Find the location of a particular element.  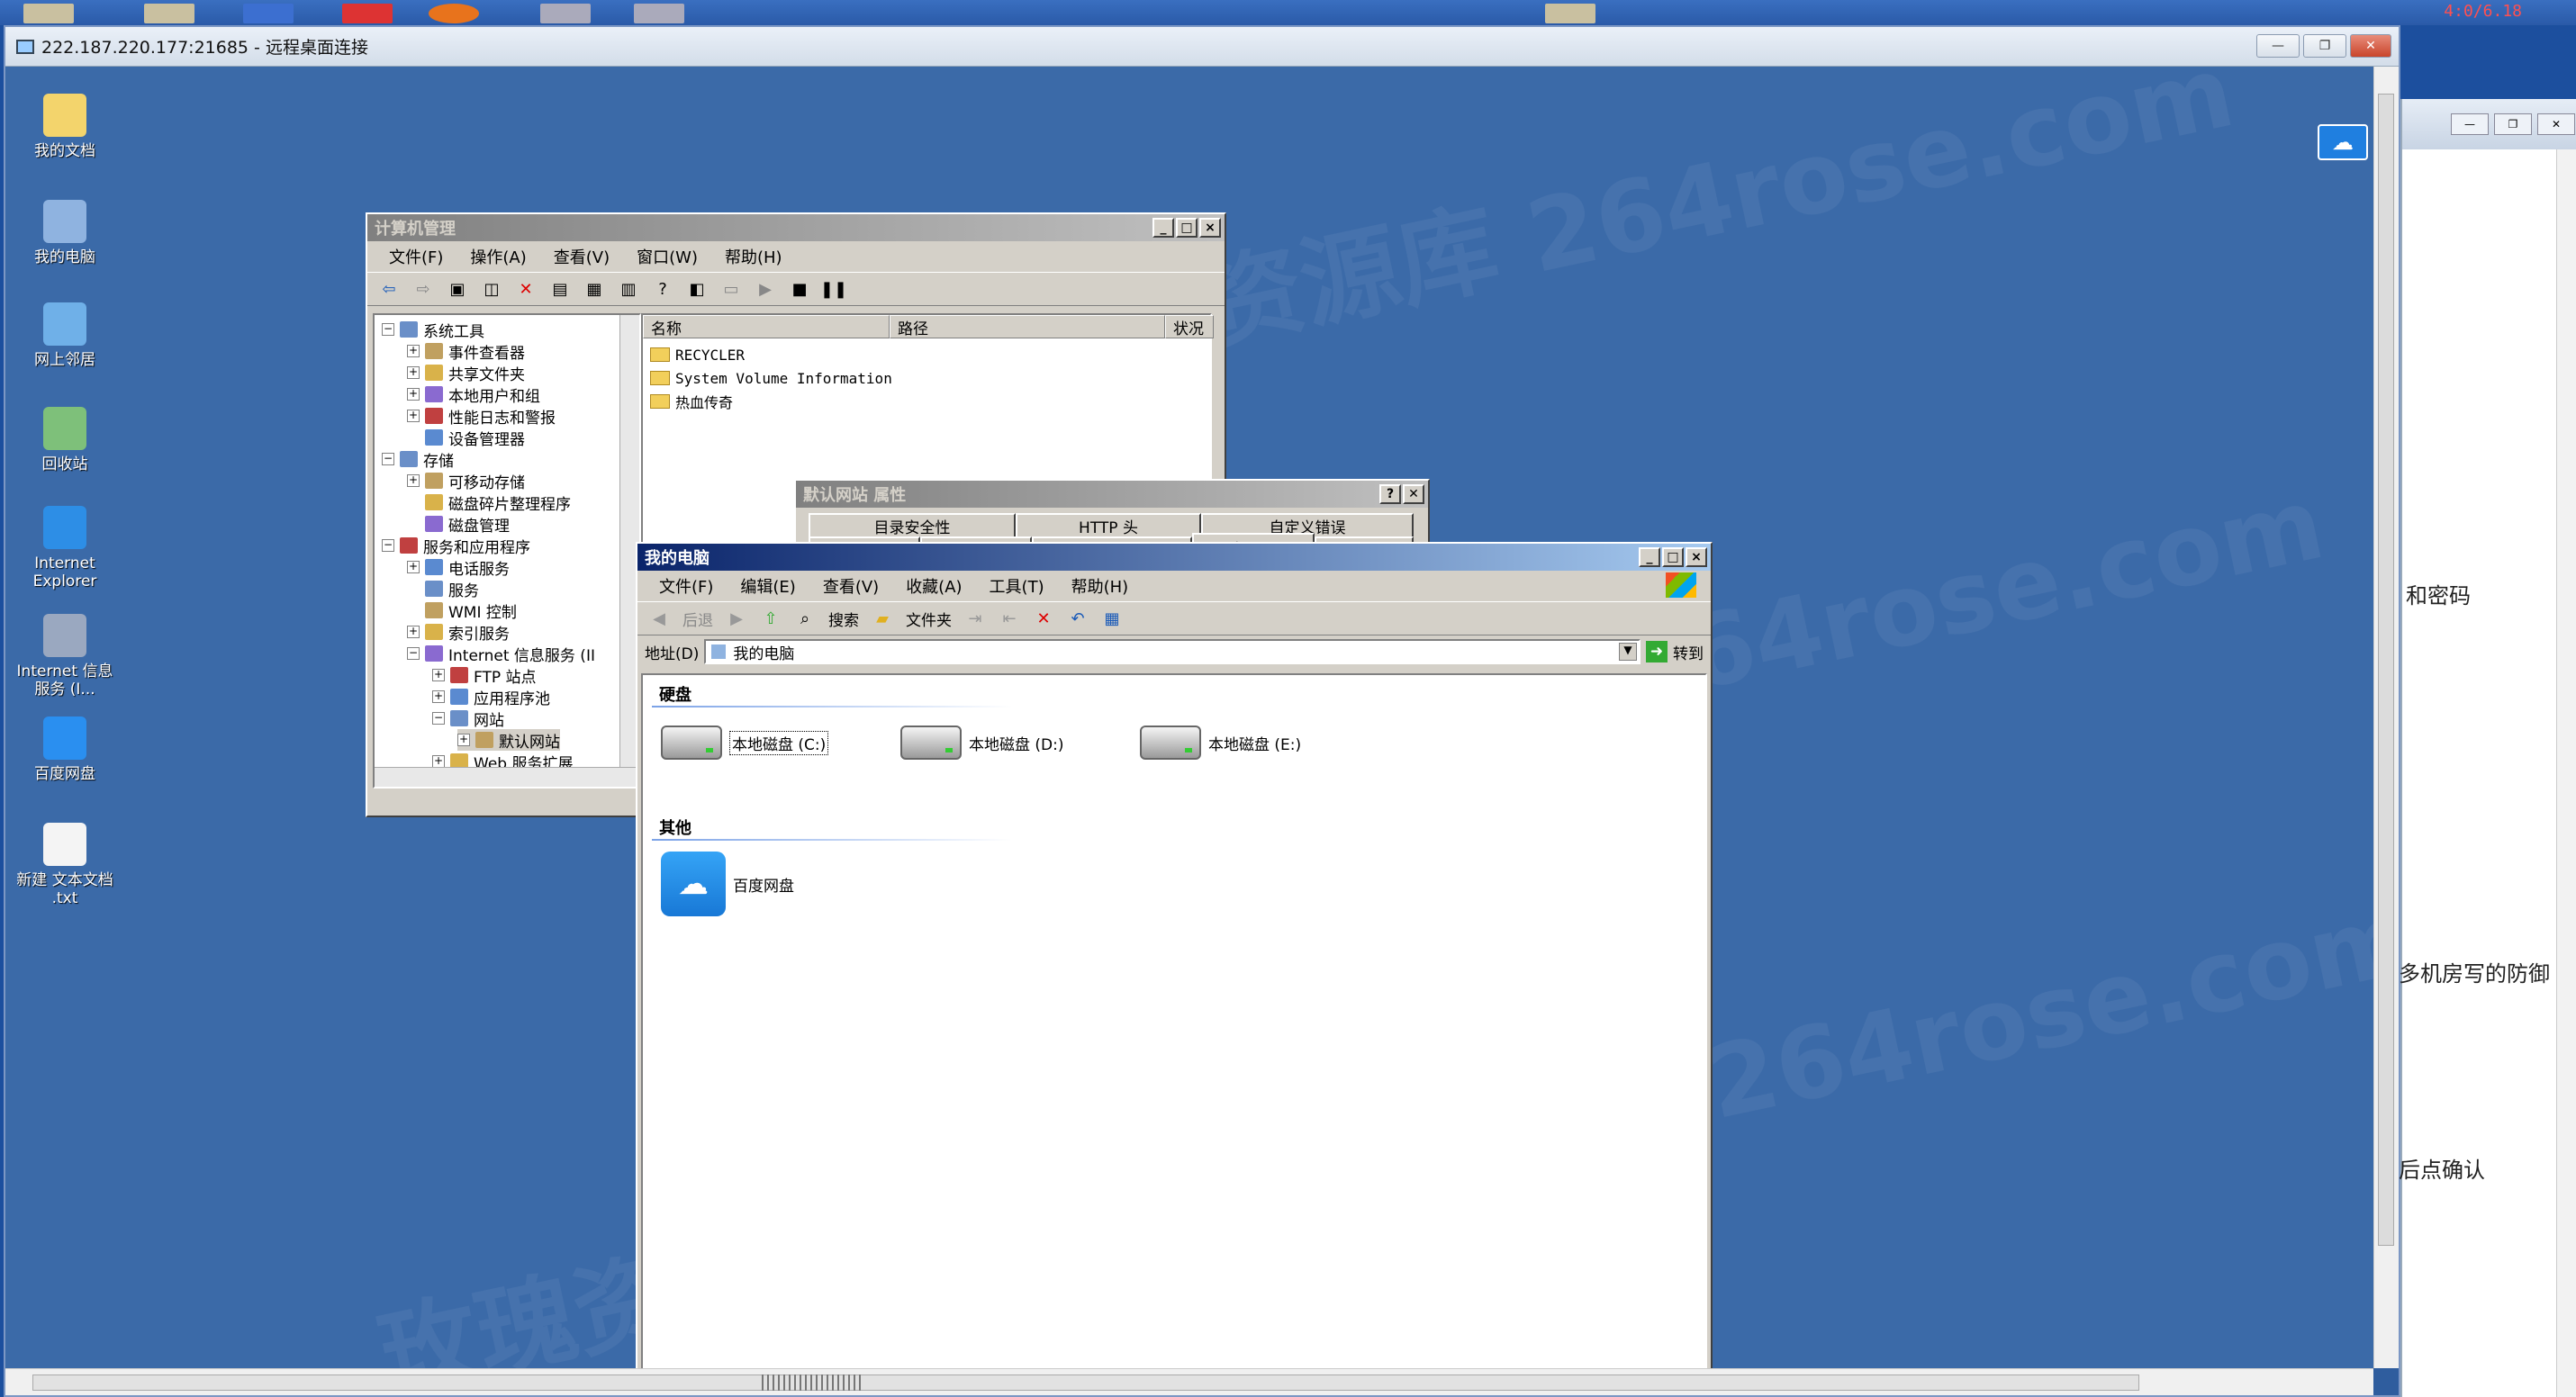

cm-menu-action: 操作(A) is located at coordinates (498, 256).